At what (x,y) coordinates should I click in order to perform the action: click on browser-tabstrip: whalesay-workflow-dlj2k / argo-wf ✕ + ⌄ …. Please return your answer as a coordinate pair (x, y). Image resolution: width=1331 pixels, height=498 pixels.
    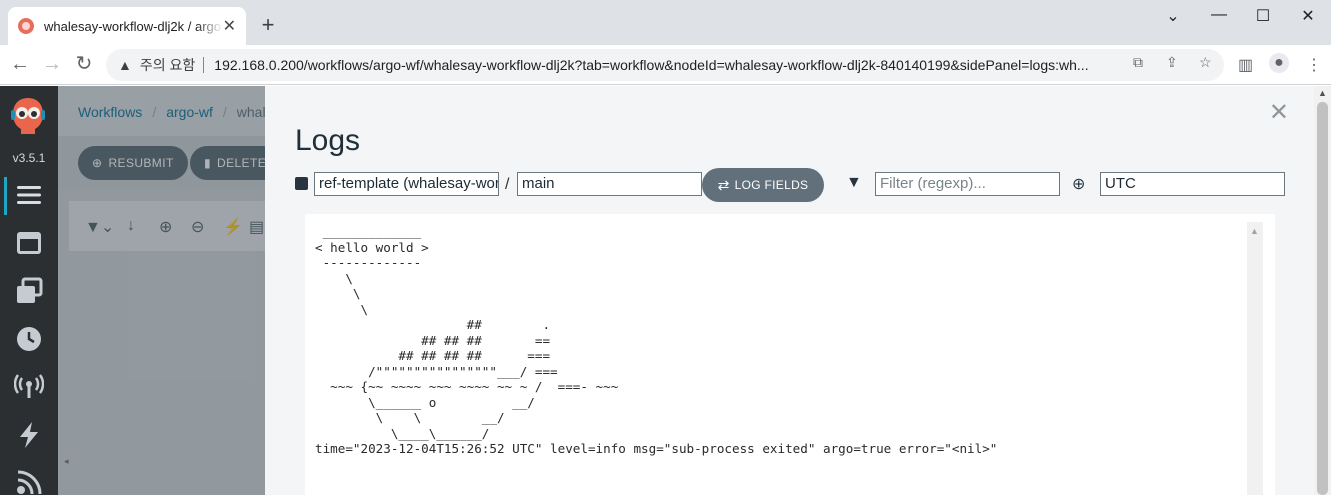
    Looking at the image, I should click on (665, 22).